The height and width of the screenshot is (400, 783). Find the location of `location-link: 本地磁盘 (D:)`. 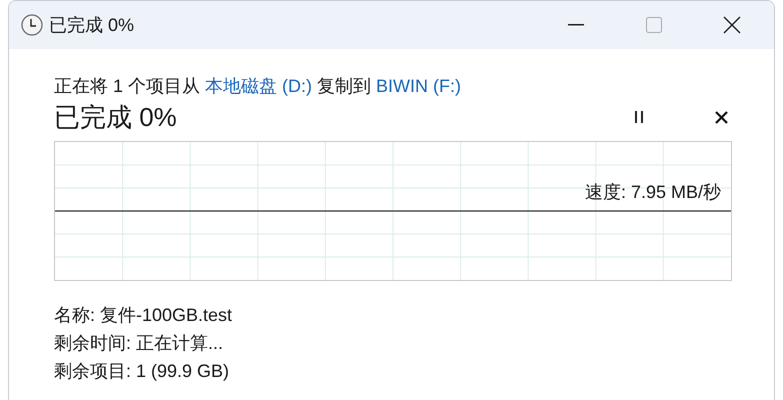

location-link: 本地磁盘 (D:) is located at coordinates (258, 86).